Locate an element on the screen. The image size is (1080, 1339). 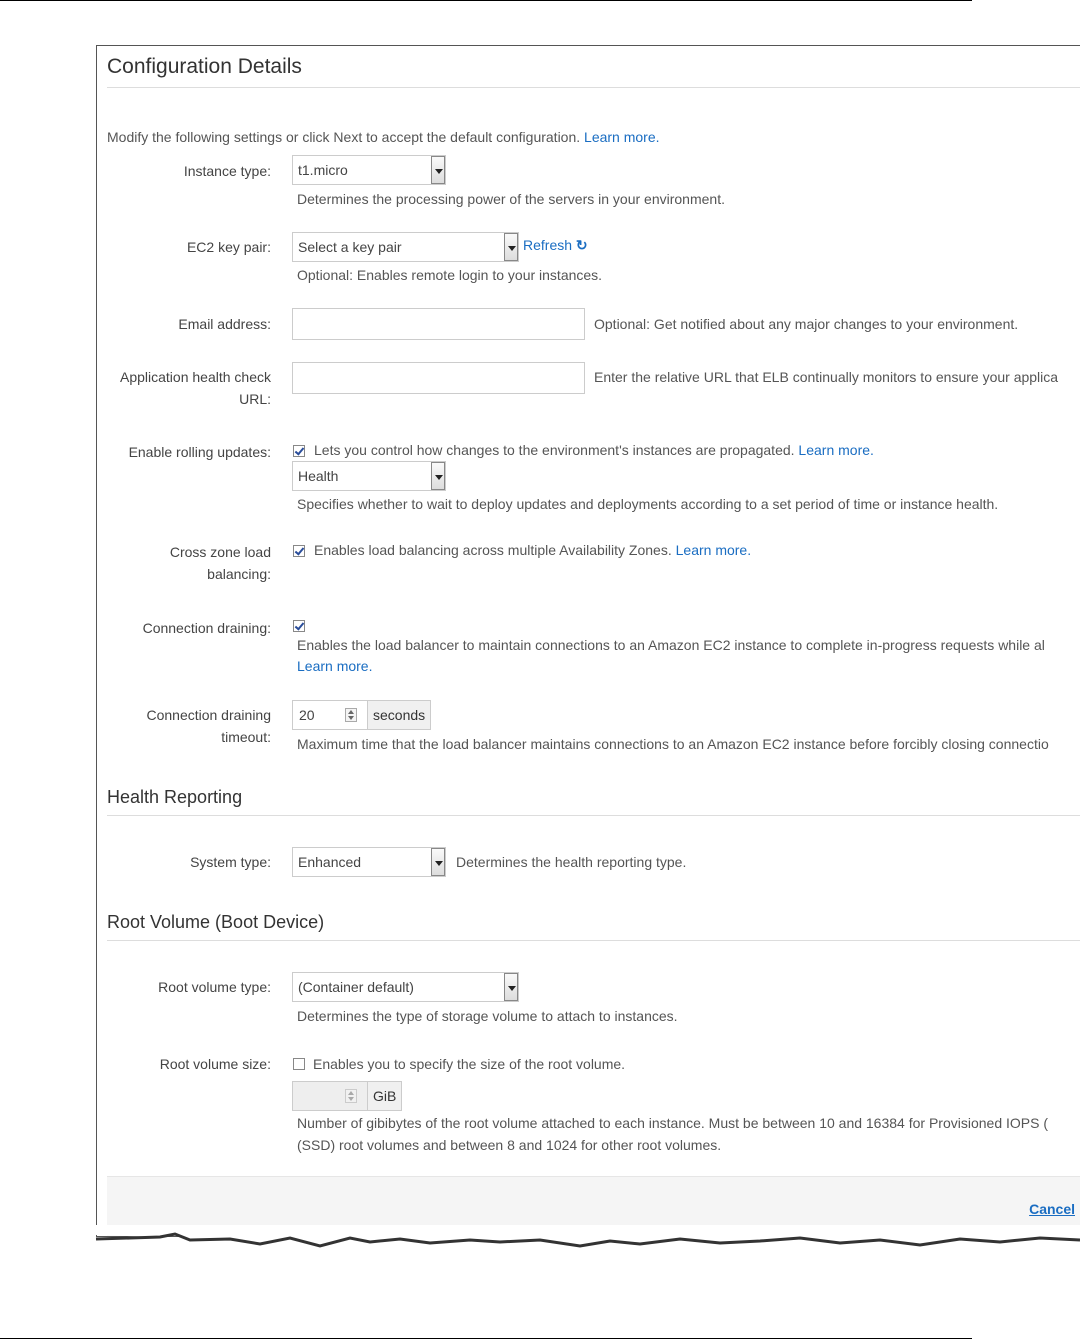
root-volume-size-stepper is located at coordinates (330, 1096).